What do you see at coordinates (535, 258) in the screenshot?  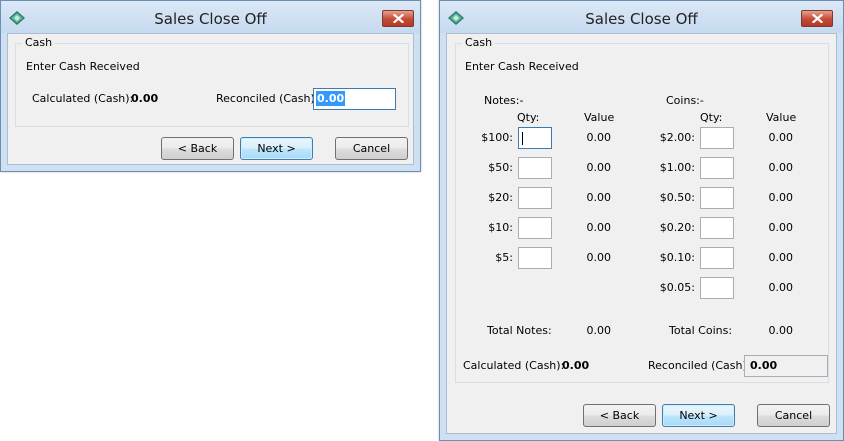 I see `note-5-qty-input` at bounding box center [535, 258].